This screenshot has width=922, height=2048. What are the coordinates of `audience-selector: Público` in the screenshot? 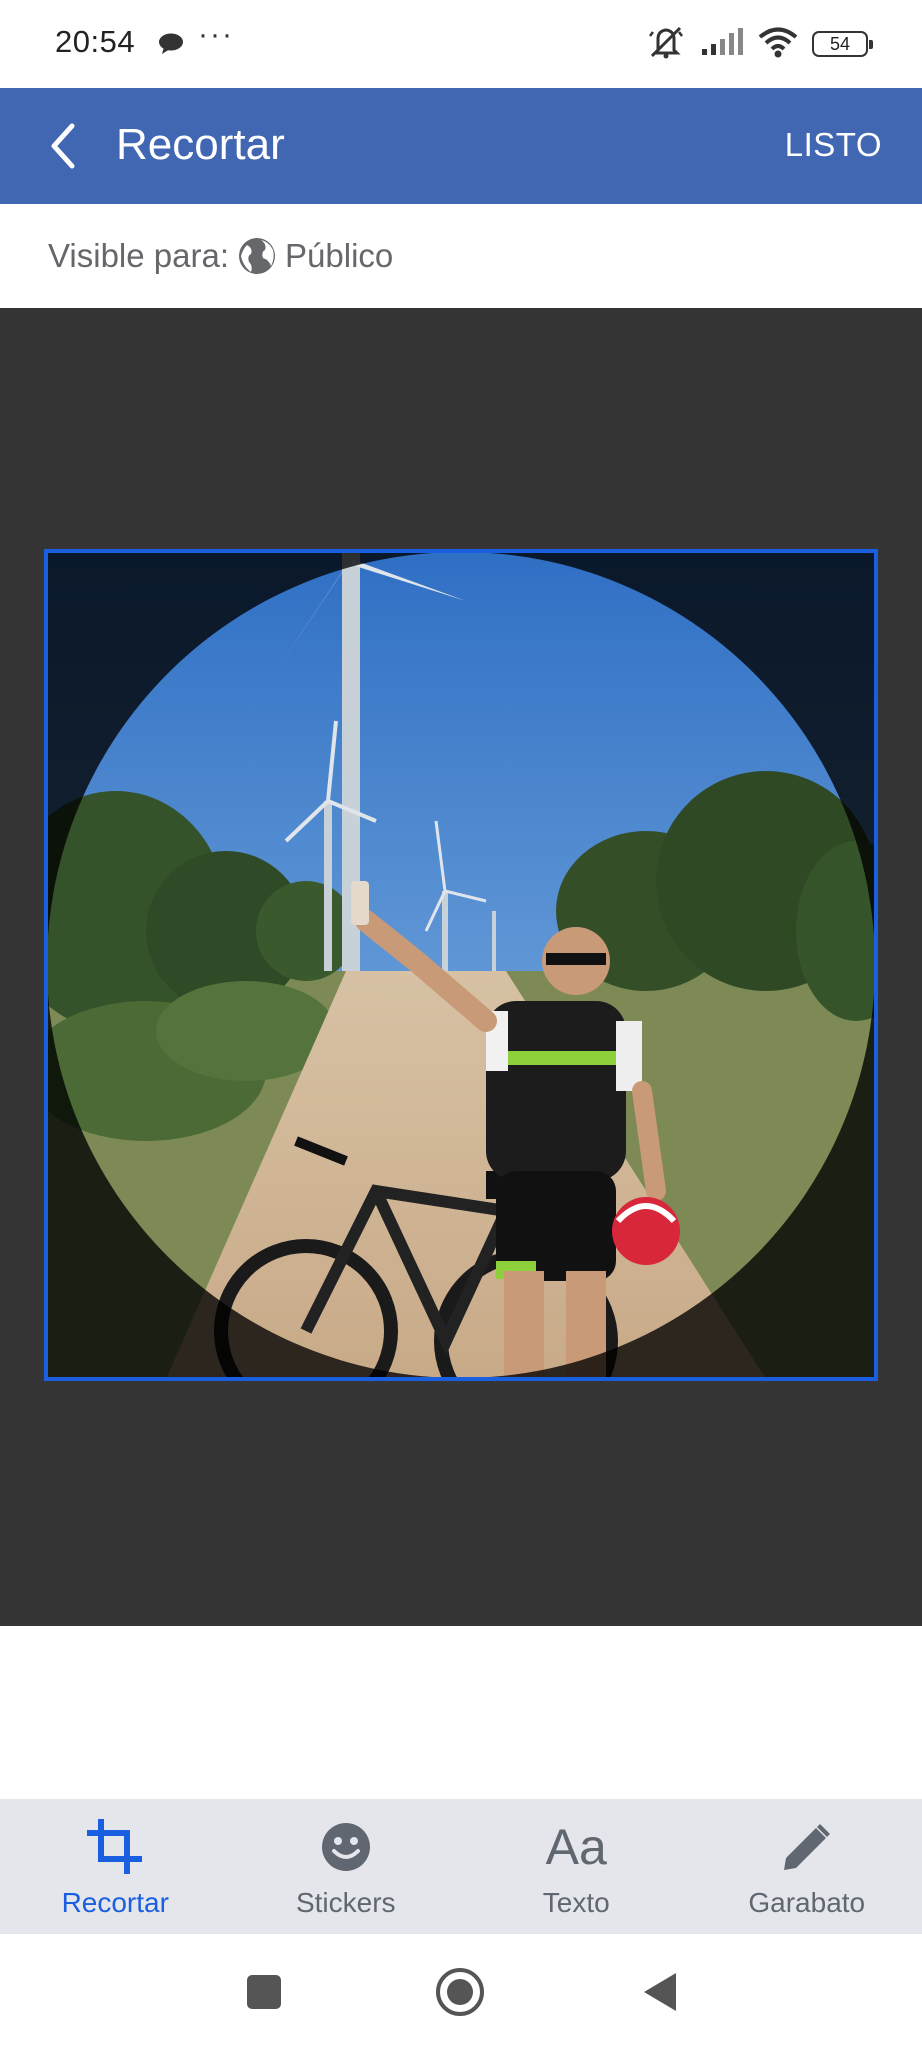 It's located at (339, 256).